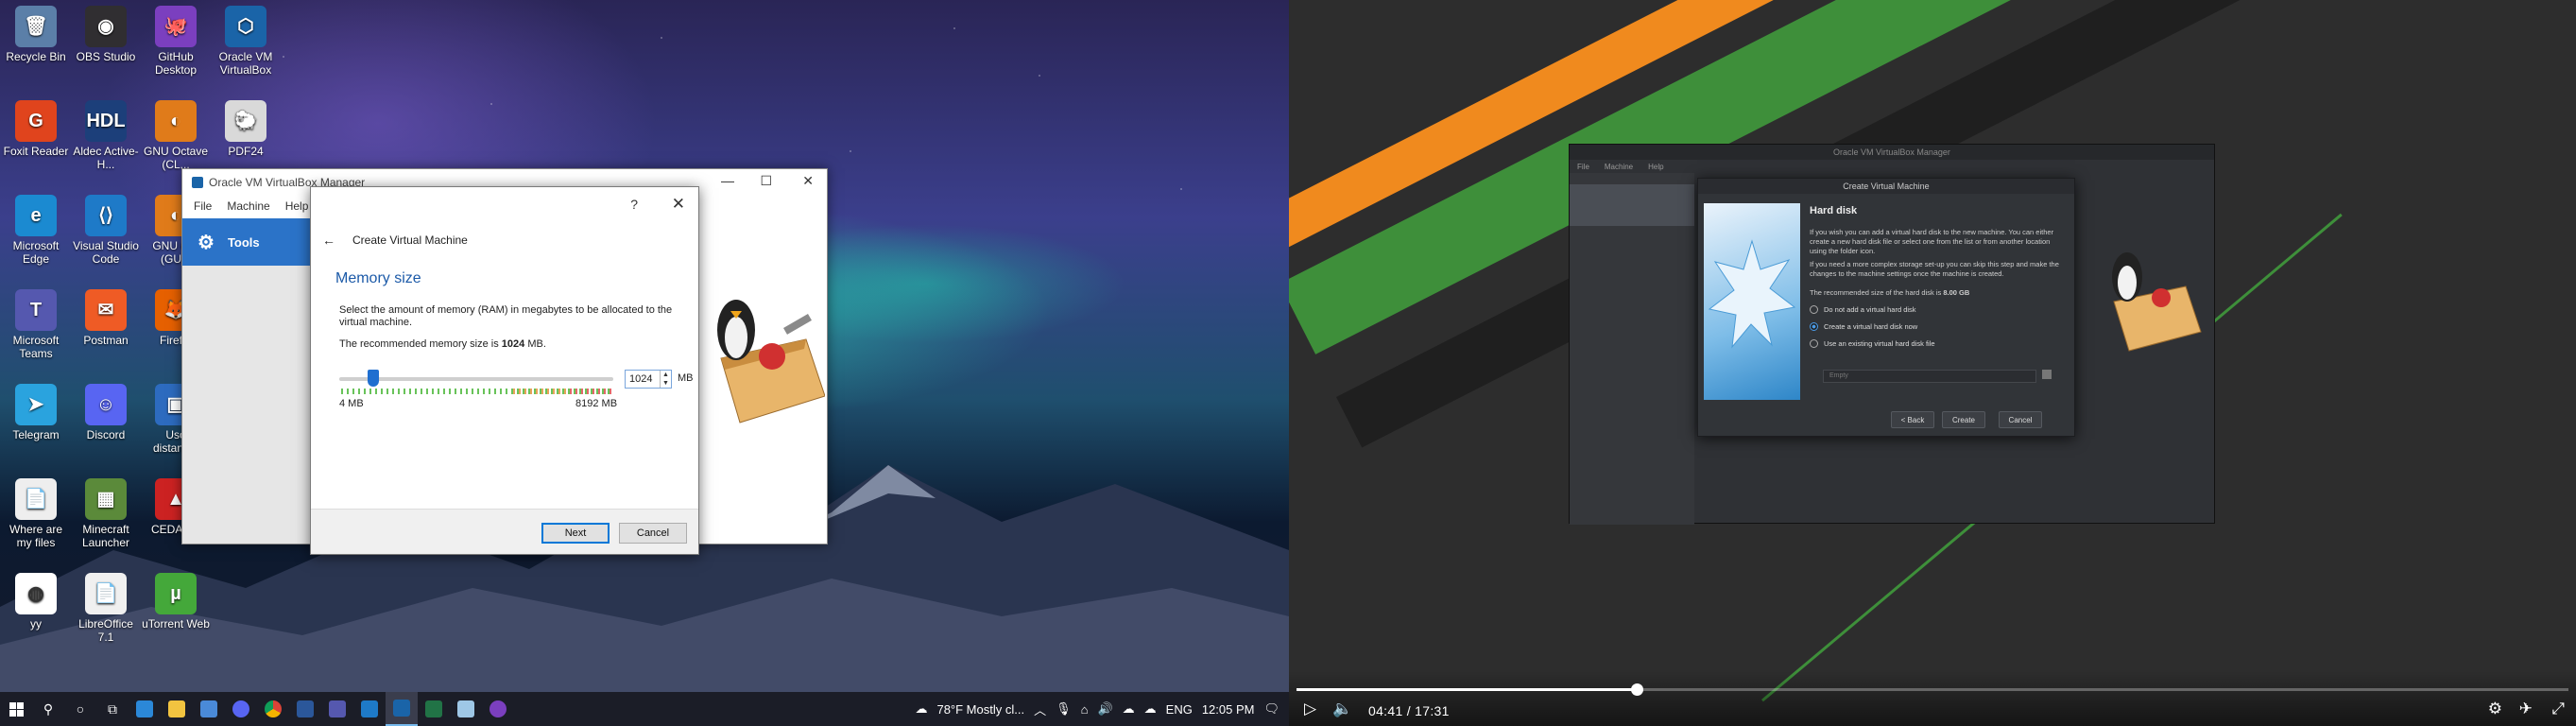  I want to click on radio-dot, so click(1814, 343).